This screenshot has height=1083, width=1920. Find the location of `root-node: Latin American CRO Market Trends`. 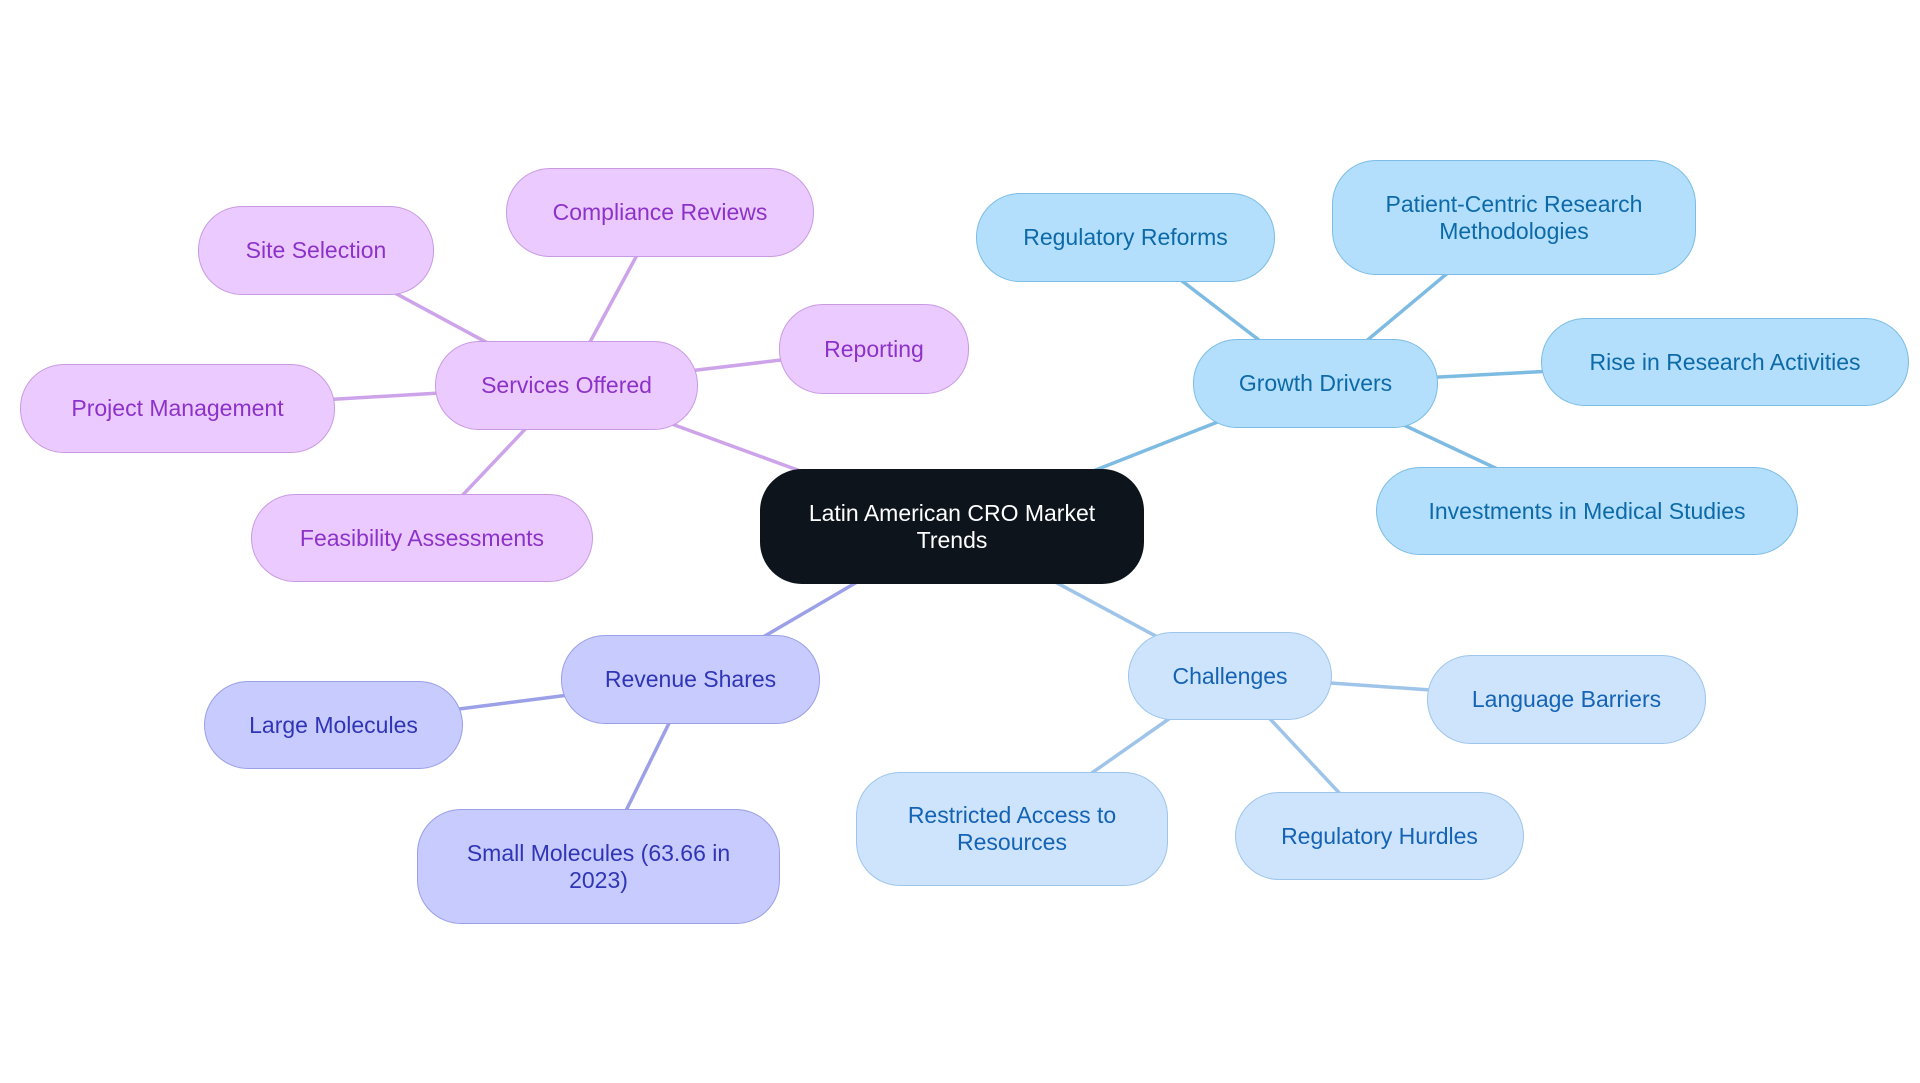

root-node: Latin American CRO Market Trends is located at coordinates (952, 526).